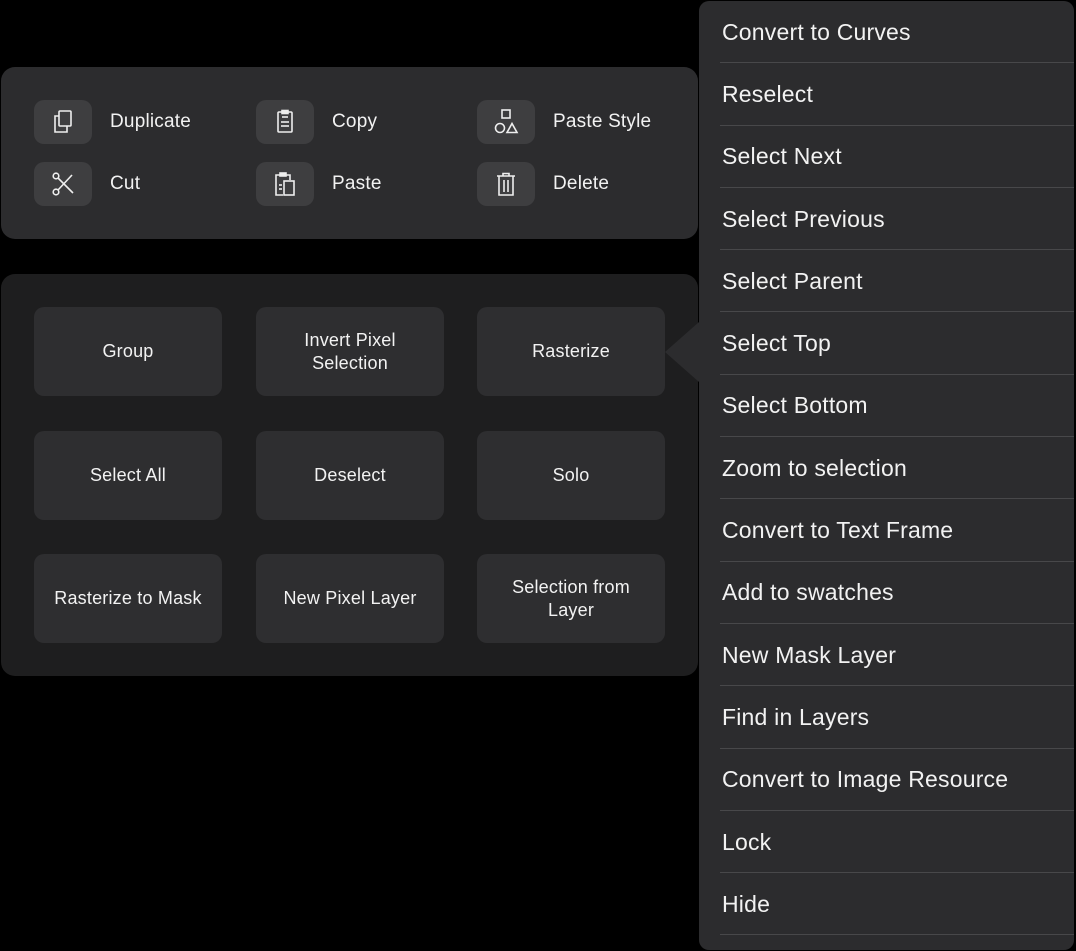  What do you see at coordinates (128, 475) in the screenshot?
I see `select-all-button: Select All` at bounding box center [128, 475].